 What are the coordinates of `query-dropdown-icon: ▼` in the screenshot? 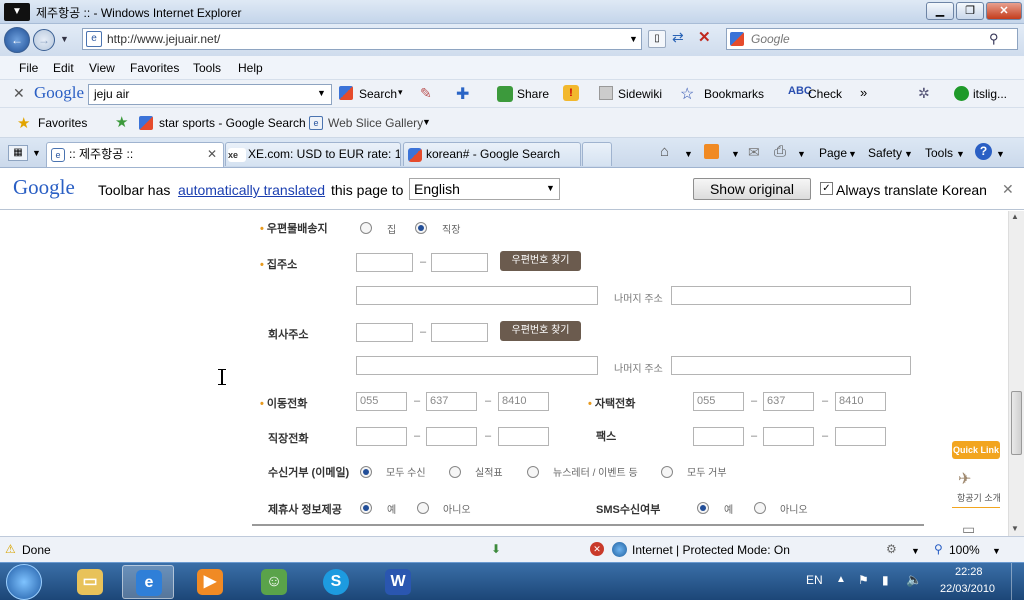 It's located at (321, 93).